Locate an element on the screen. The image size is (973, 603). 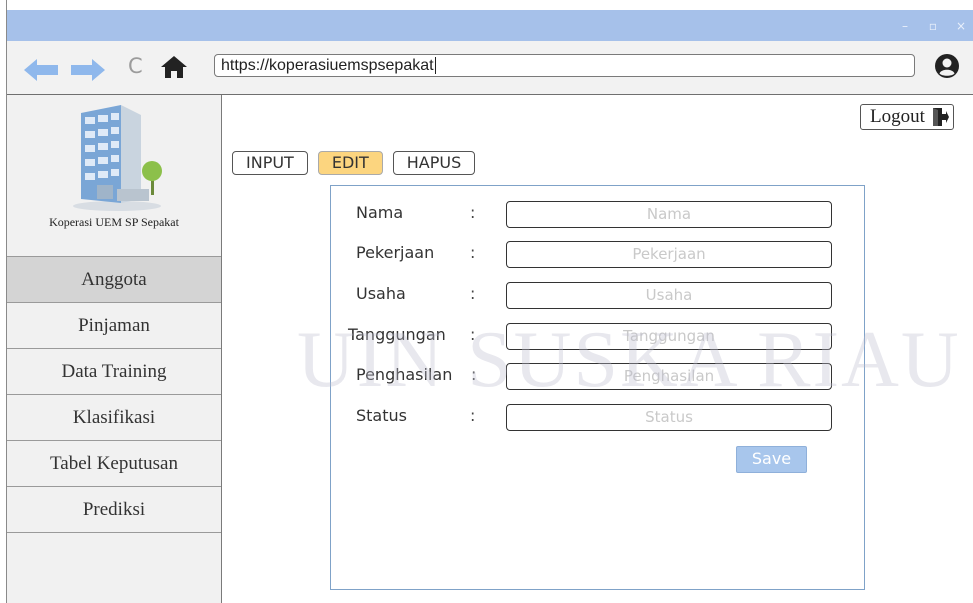
form-row-nama: Nama is located at coordinates (597, 215).